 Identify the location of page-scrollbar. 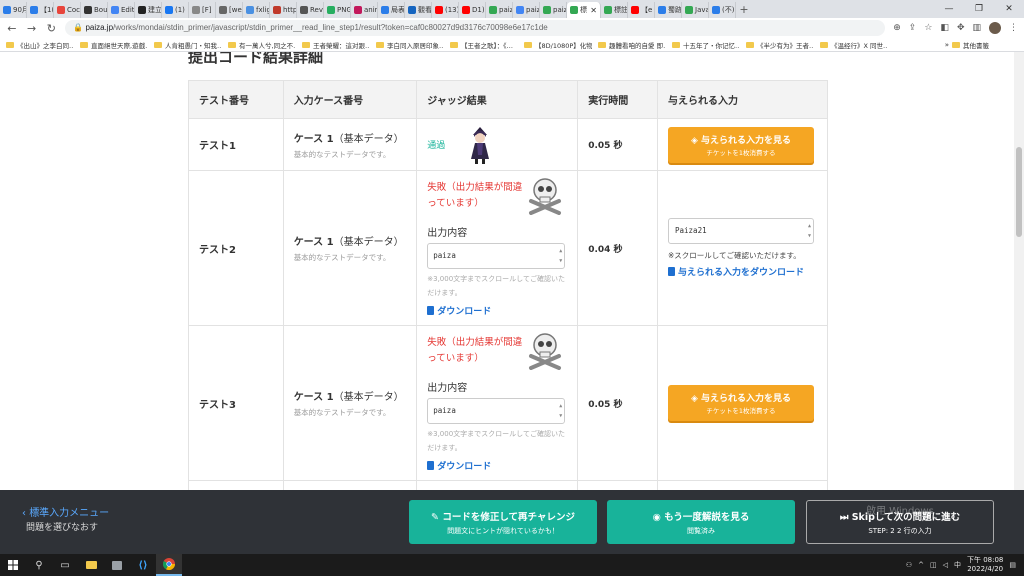
(1019, 271).